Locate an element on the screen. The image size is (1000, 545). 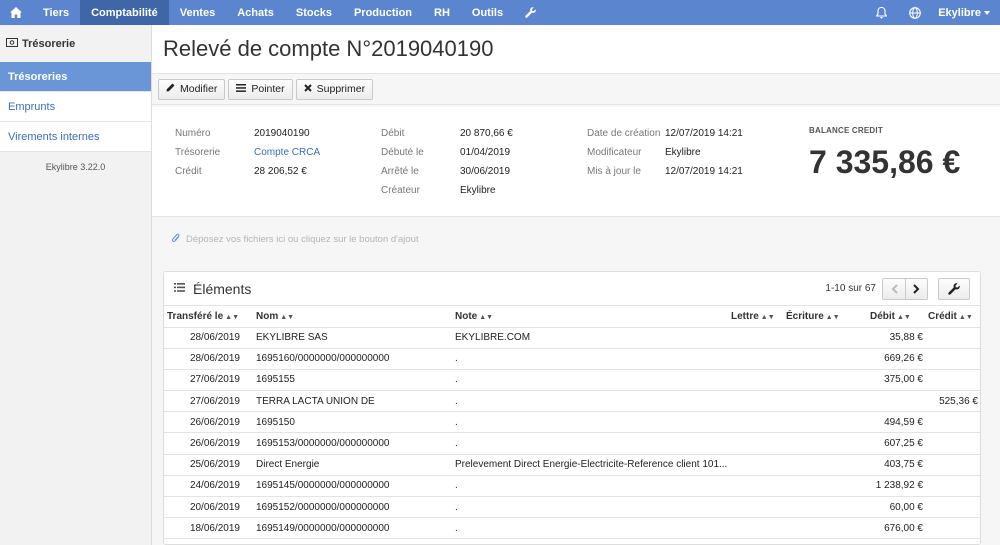
check-button: Pointer is located at coordinates (260, 89).